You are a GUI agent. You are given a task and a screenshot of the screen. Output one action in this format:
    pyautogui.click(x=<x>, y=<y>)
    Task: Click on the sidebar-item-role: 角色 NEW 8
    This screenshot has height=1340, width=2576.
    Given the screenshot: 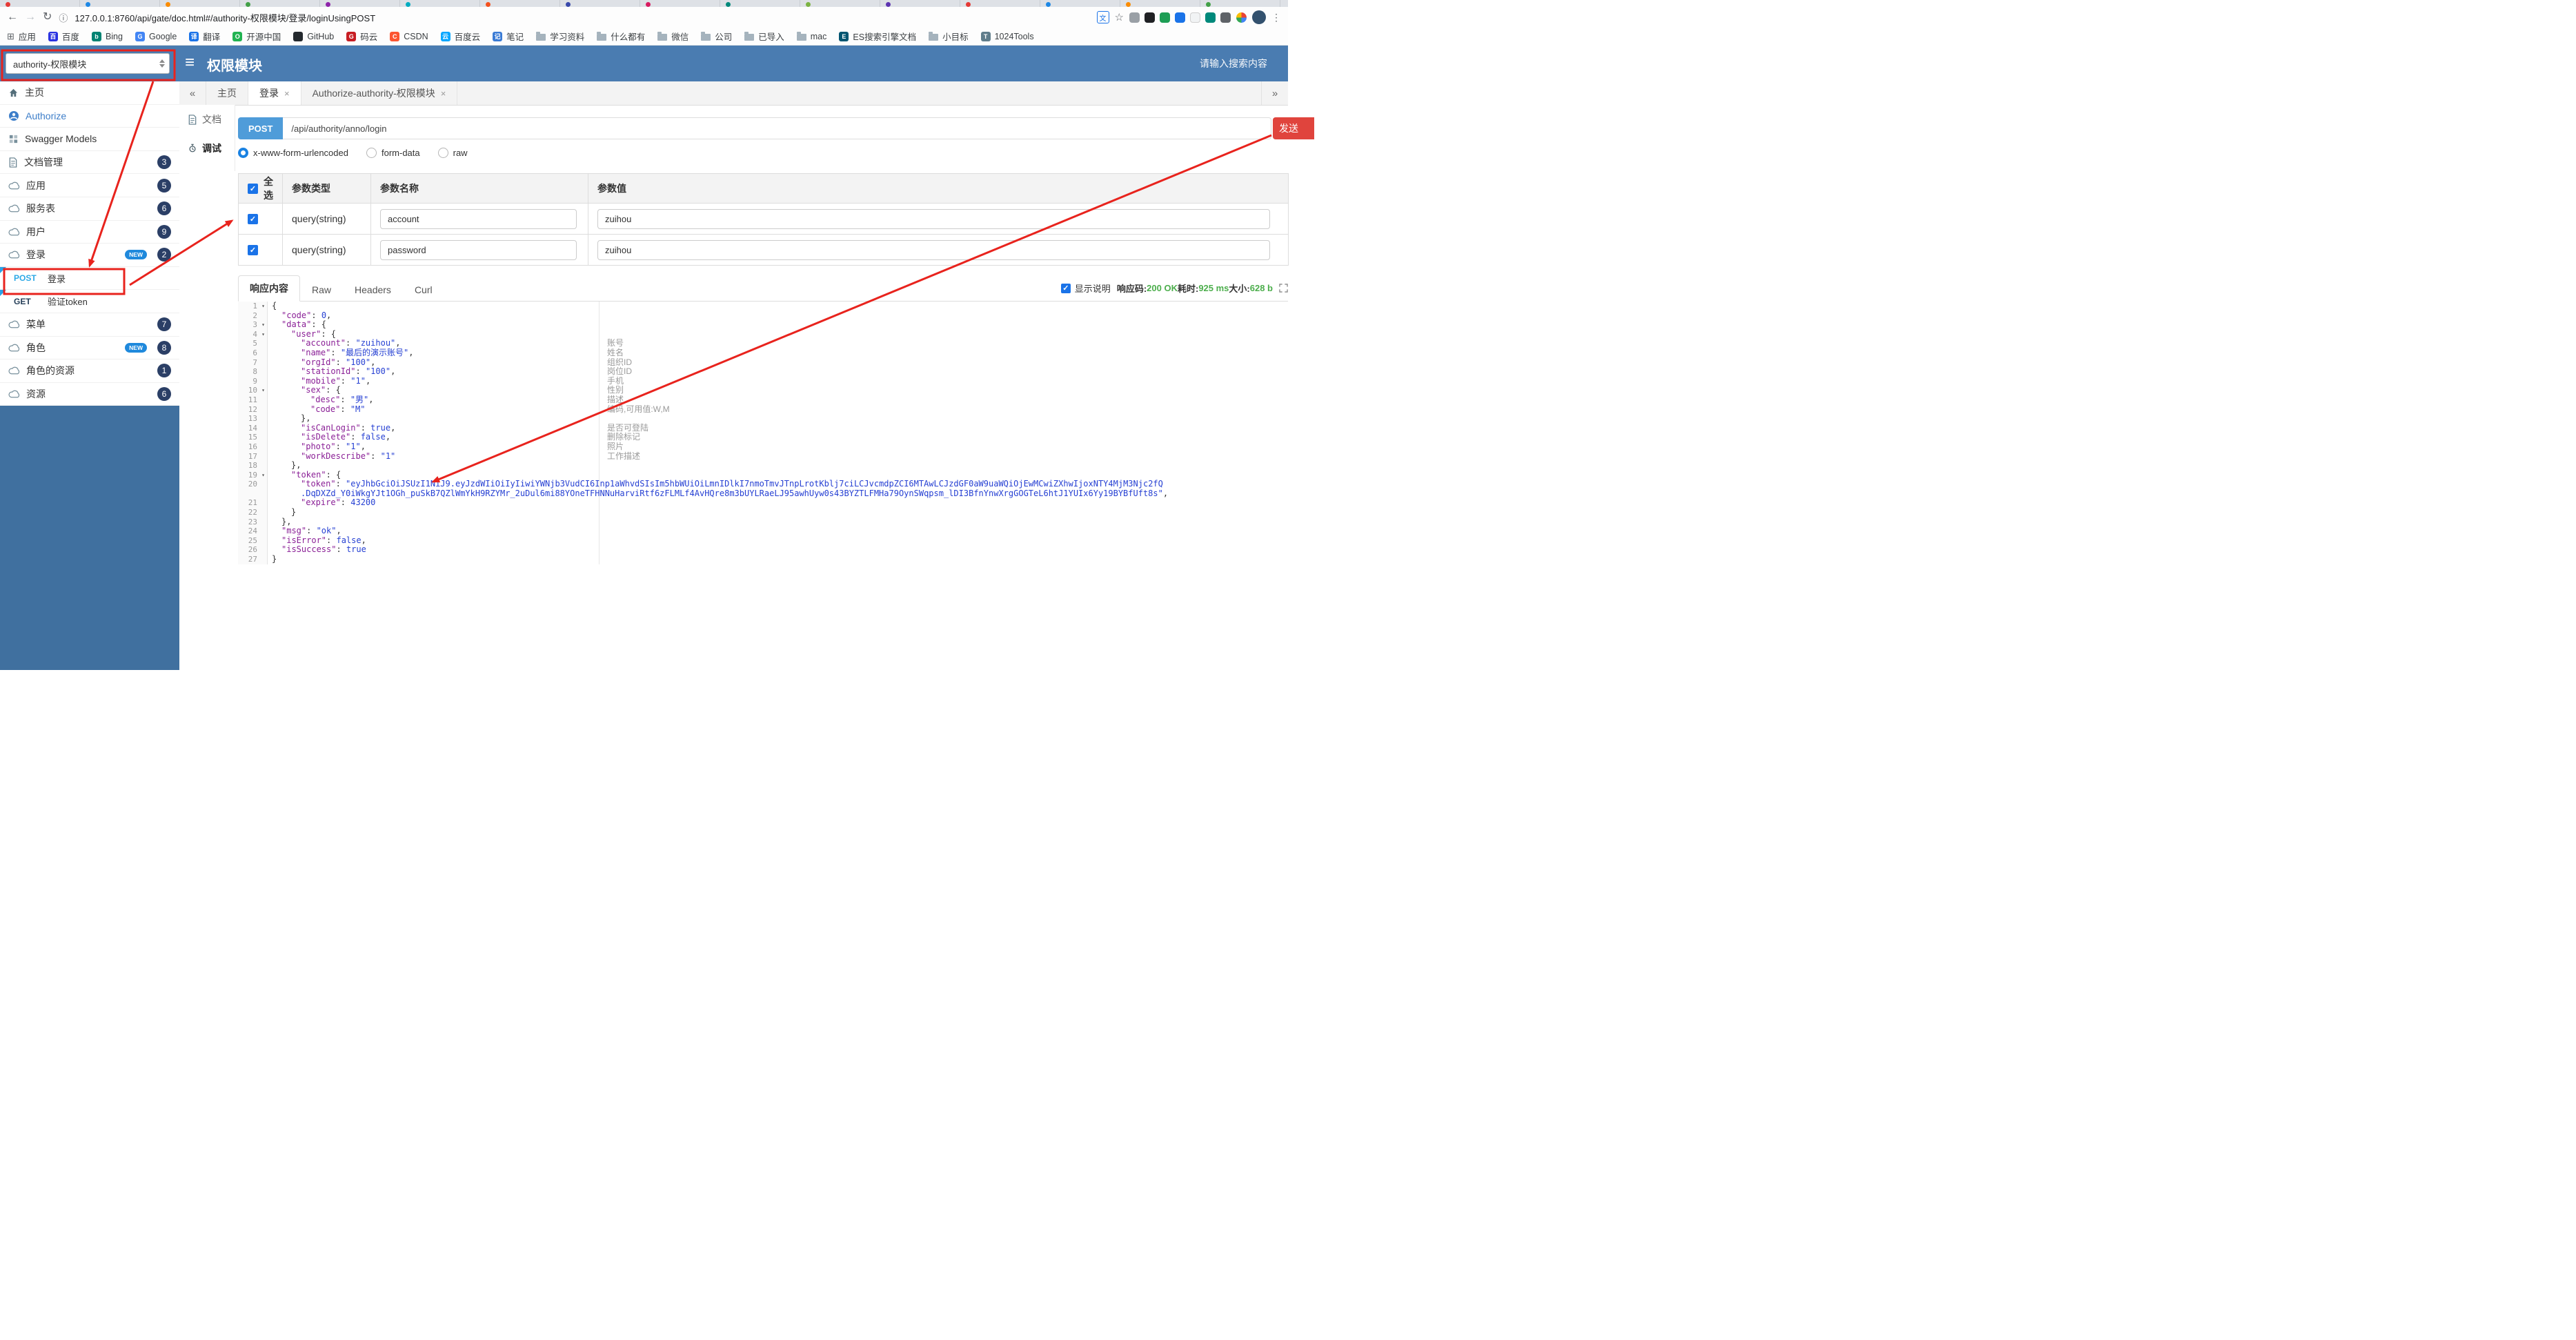 What is the action you would take?
    pyautogui.click(x=89, y=348)
    